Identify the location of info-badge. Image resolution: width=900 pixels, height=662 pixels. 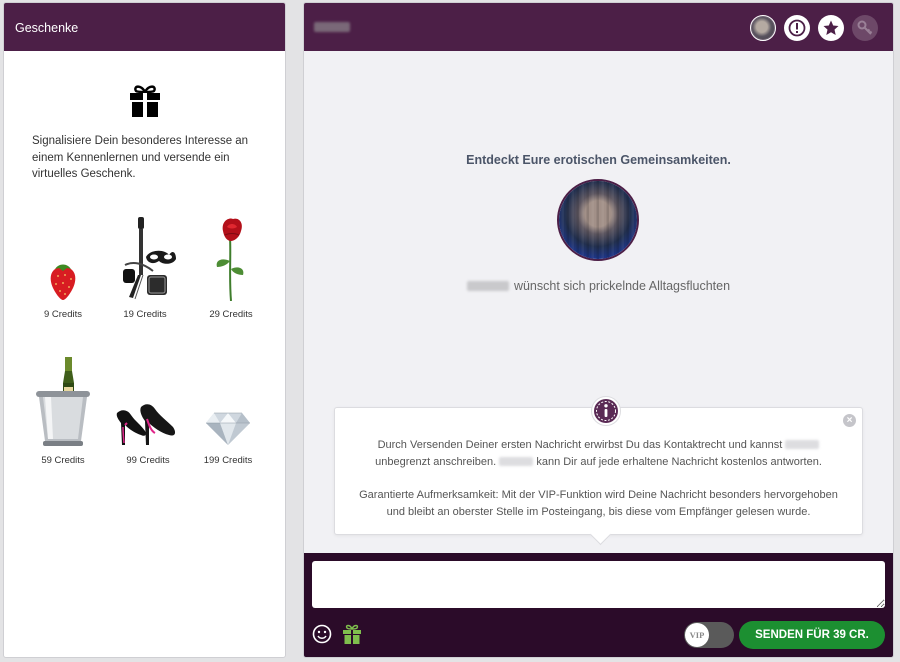
(606, 411).